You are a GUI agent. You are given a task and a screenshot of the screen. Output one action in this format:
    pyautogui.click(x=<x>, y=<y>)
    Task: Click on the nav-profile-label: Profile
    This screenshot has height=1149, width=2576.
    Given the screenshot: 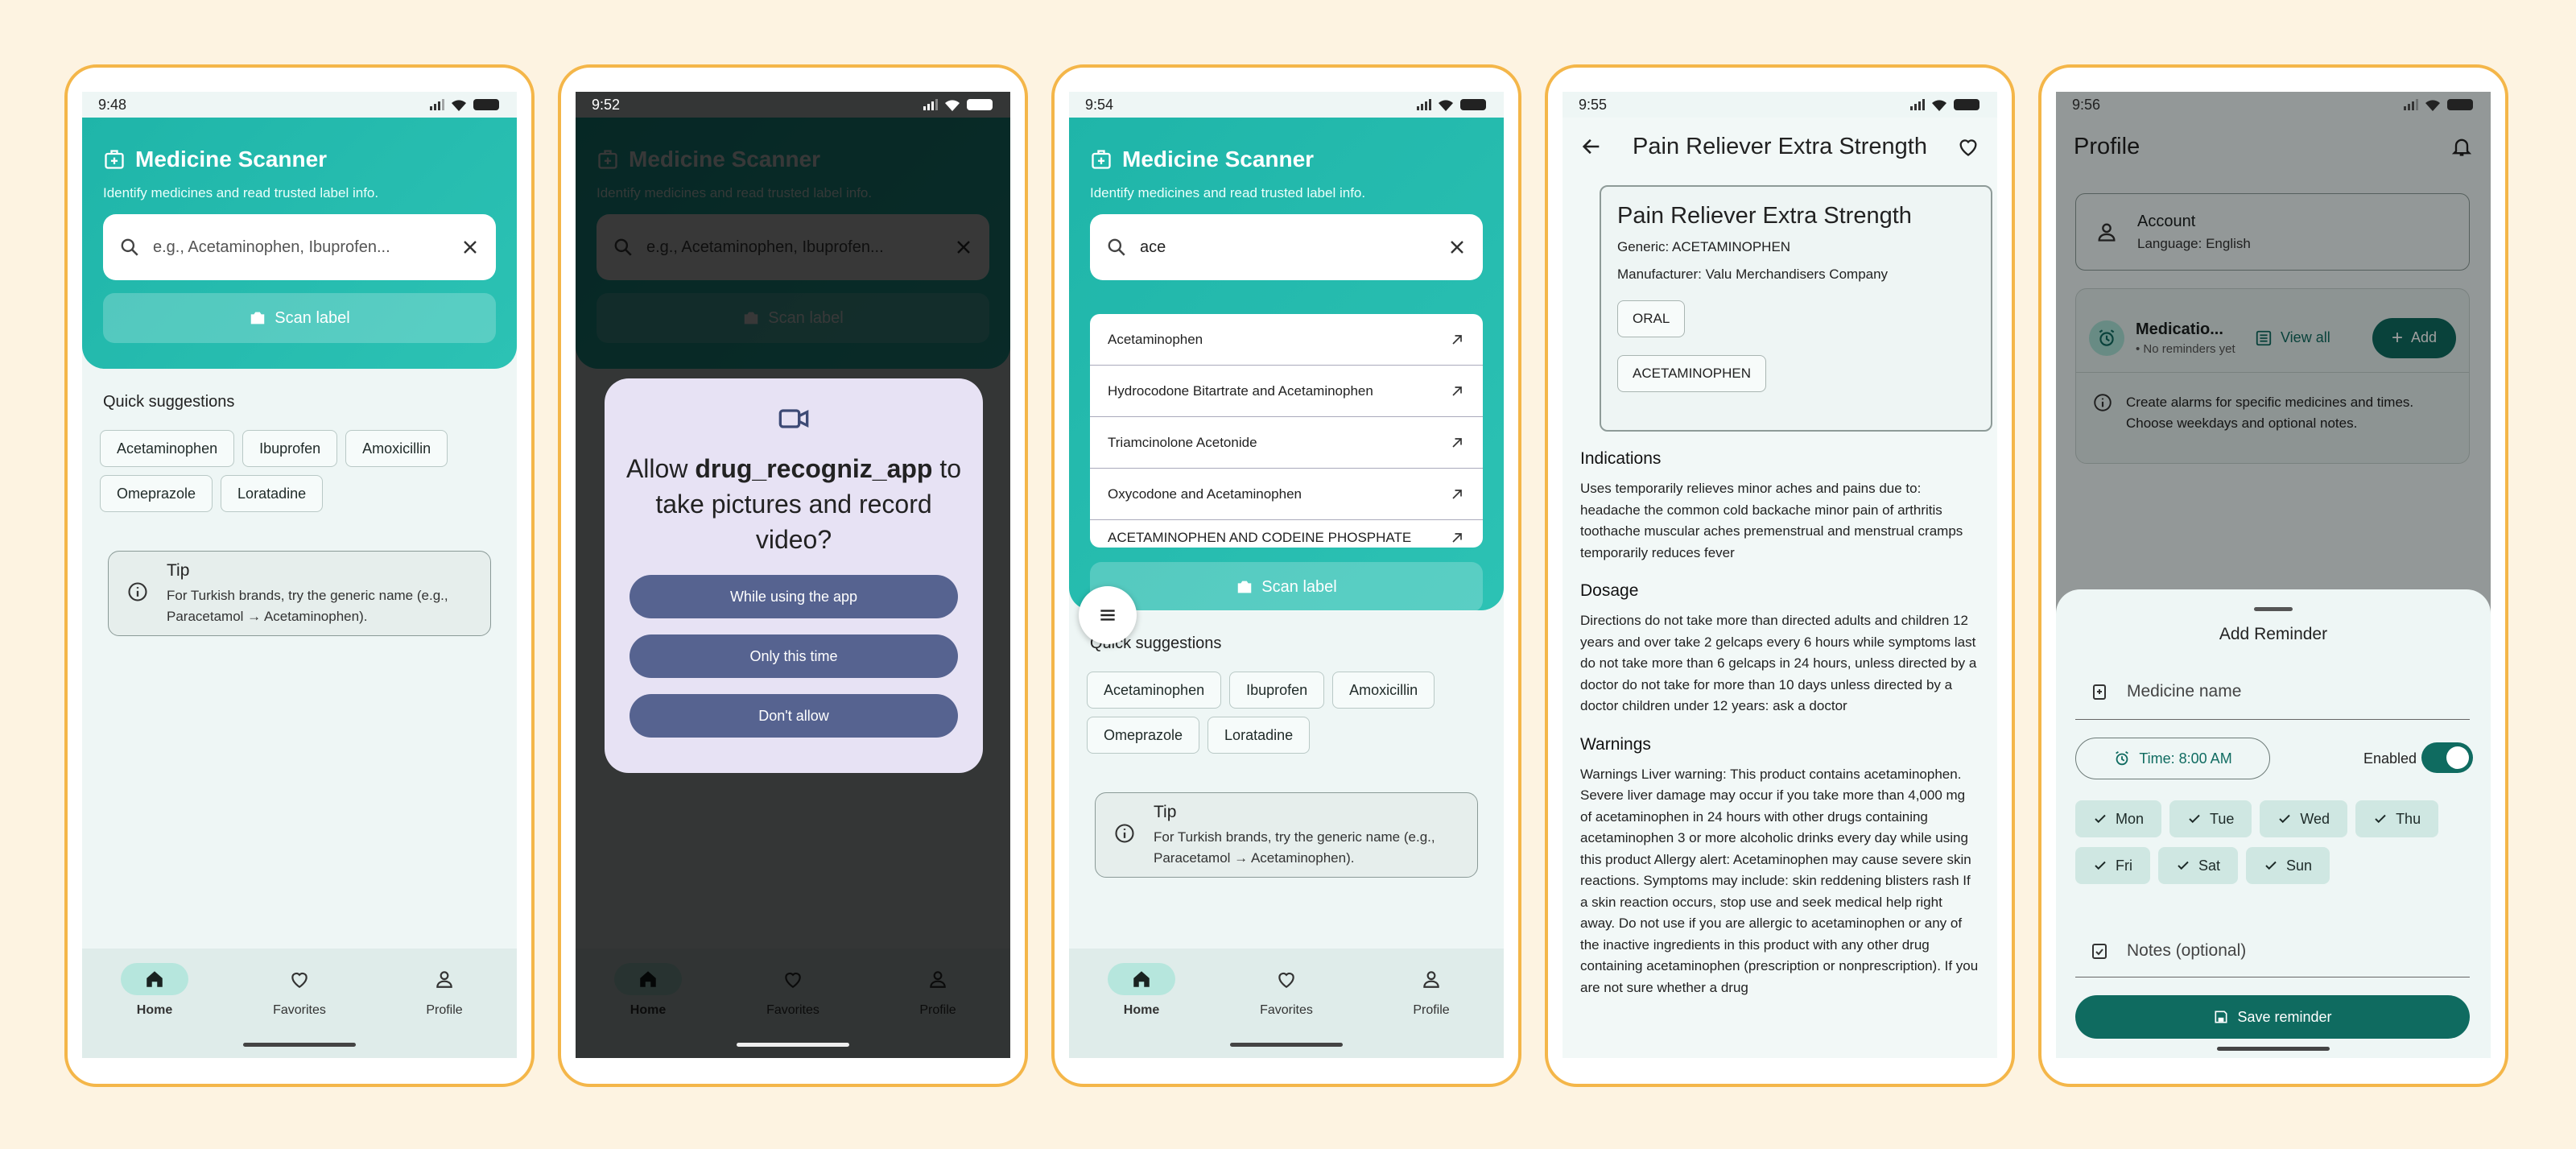 What is the action you would take?
    pyautogui.click(x=444, y=1010)
    